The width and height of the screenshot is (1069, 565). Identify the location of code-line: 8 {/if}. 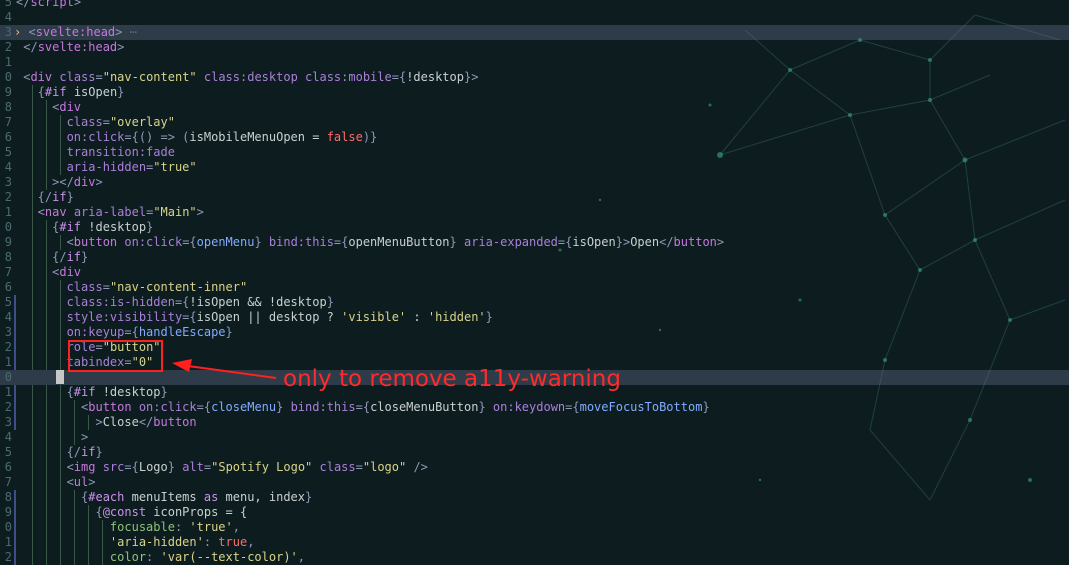
(534, 257).